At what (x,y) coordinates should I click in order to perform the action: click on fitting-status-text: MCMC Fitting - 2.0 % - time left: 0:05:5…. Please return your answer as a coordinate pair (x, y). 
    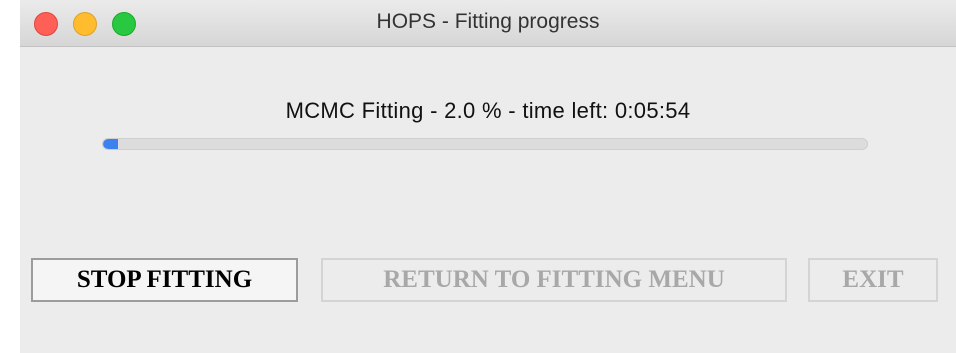
    Looking at the image, I should click on (488, 110).